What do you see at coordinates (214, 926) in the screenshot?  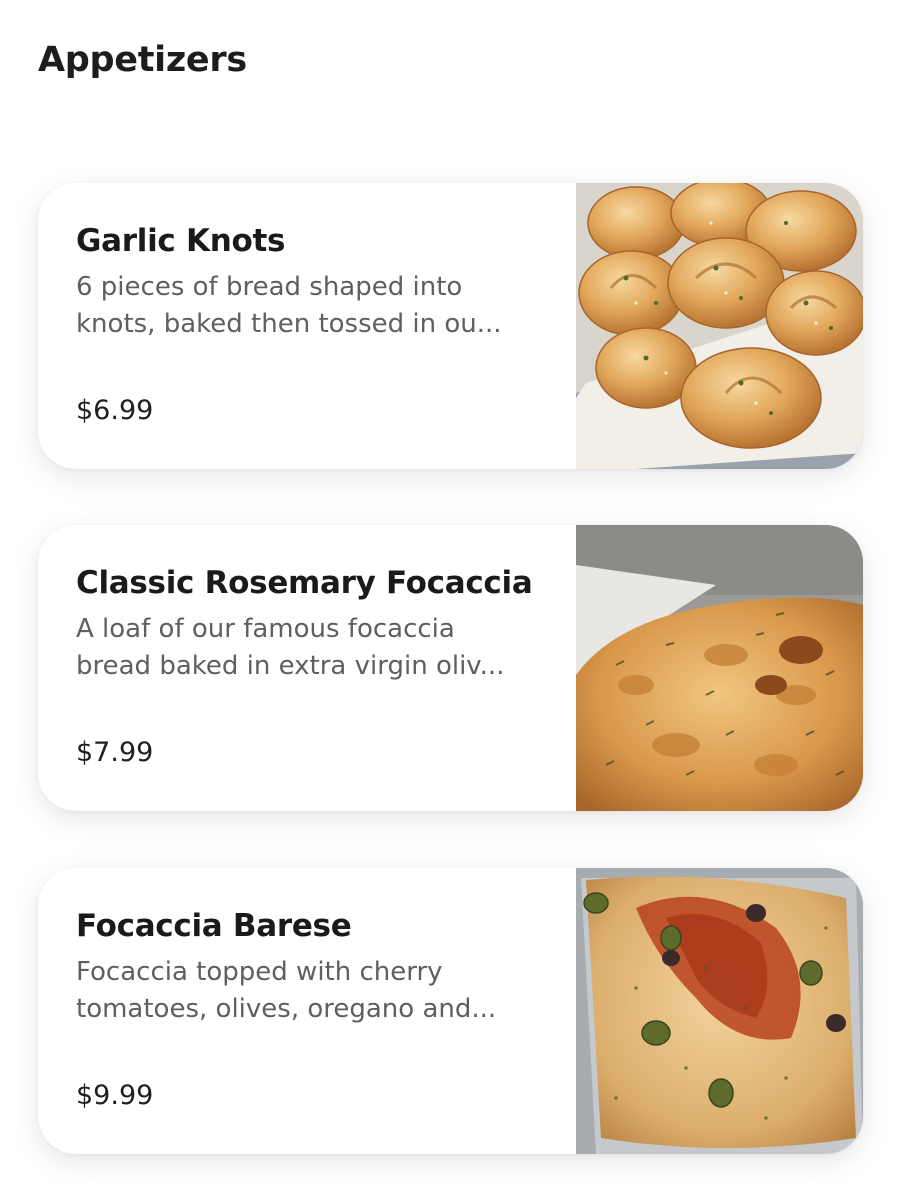 I see `menu-item-name: Focaccia Barese` at bounding box center [214, 926].